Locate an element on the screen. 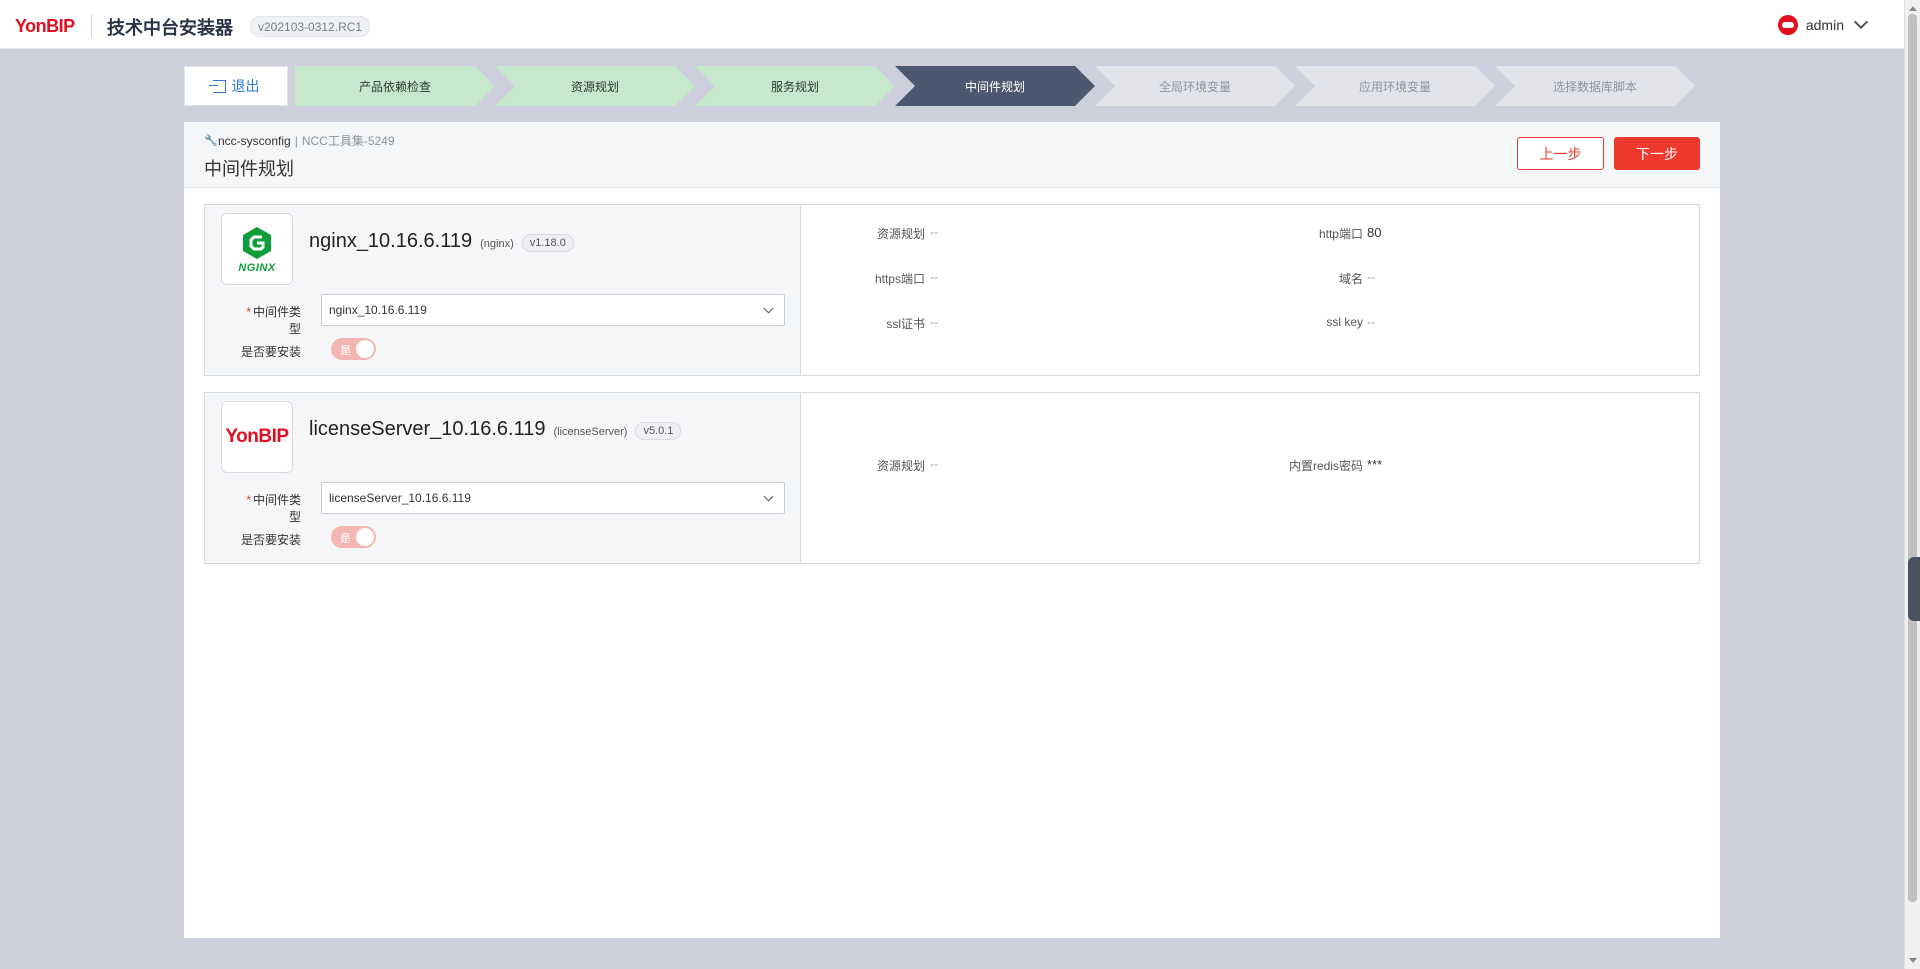 Image resolution: width=1920 pixels, height=969 pixels. middleware-type-value: licenseServer_10.16.6.119 is located at coordinates (400, 498).